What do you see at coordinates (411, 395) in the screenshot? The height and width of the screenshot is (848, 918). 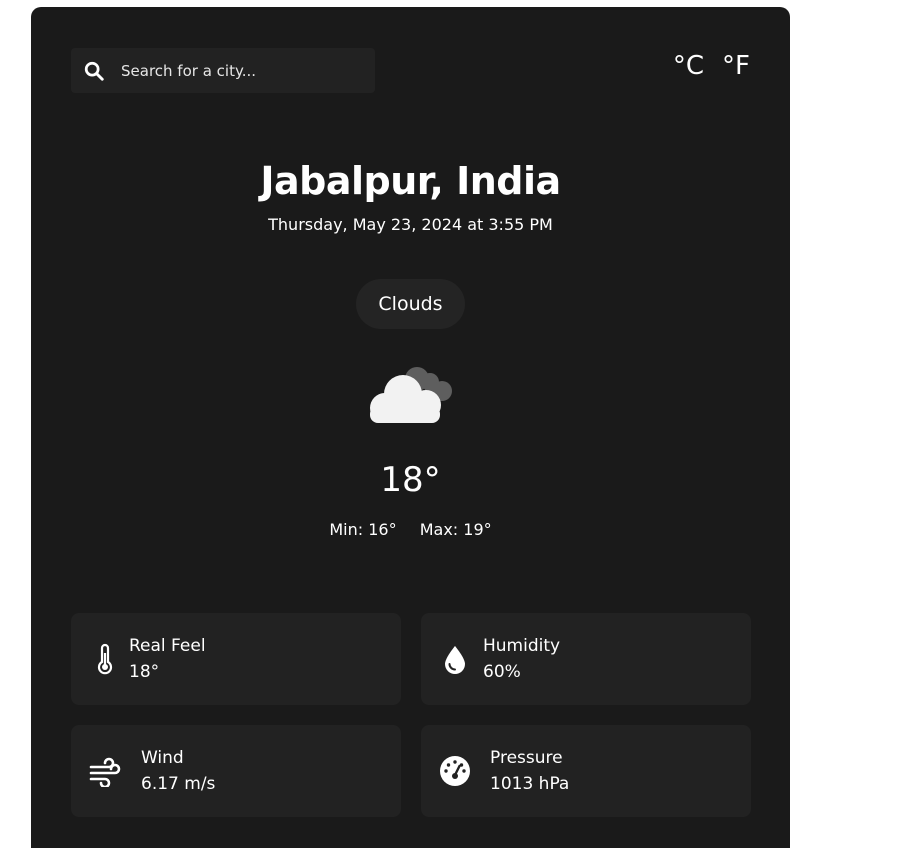 I see `clouds-icon` at bounding box center [411, 395].